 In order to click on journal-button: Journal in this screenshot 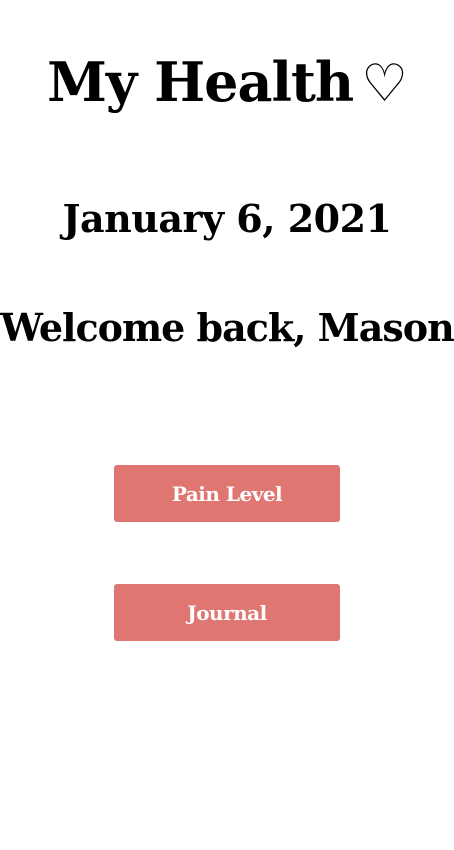, I will do `click(227, 612)`.